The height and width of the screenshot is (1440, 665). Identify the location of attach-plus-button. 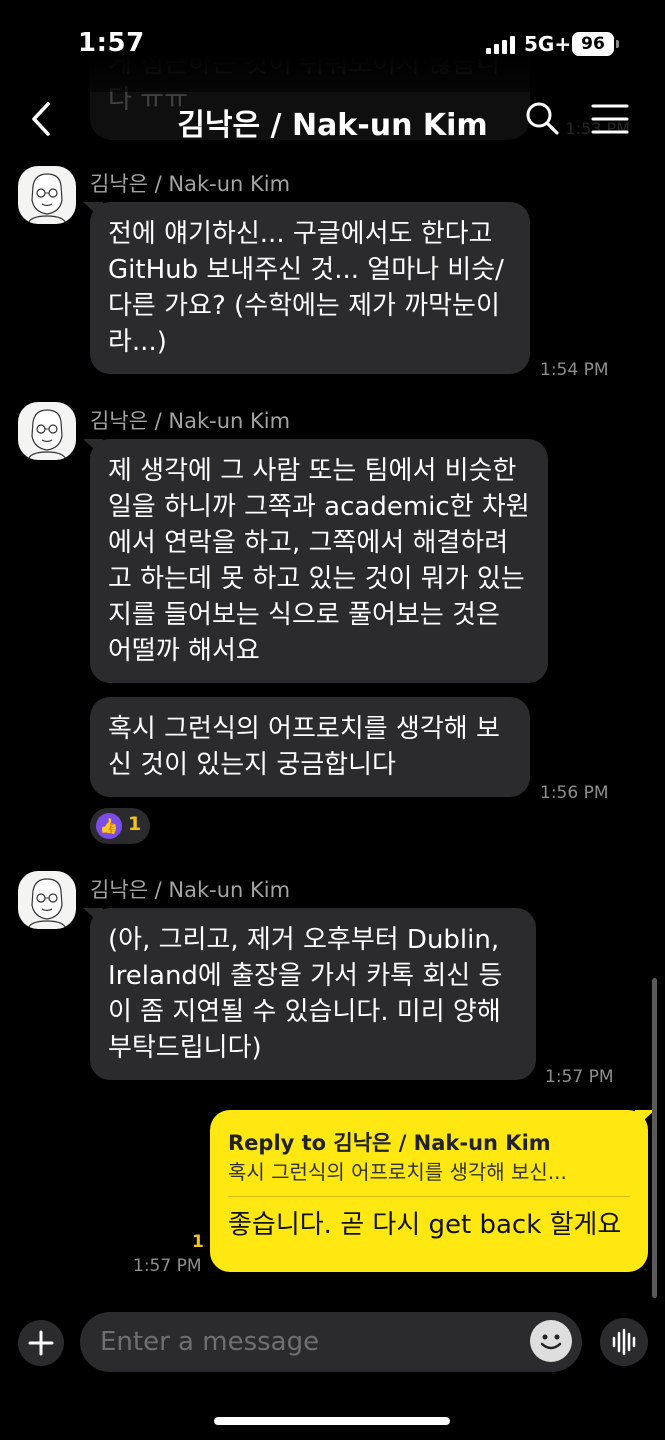
(41, 1343).